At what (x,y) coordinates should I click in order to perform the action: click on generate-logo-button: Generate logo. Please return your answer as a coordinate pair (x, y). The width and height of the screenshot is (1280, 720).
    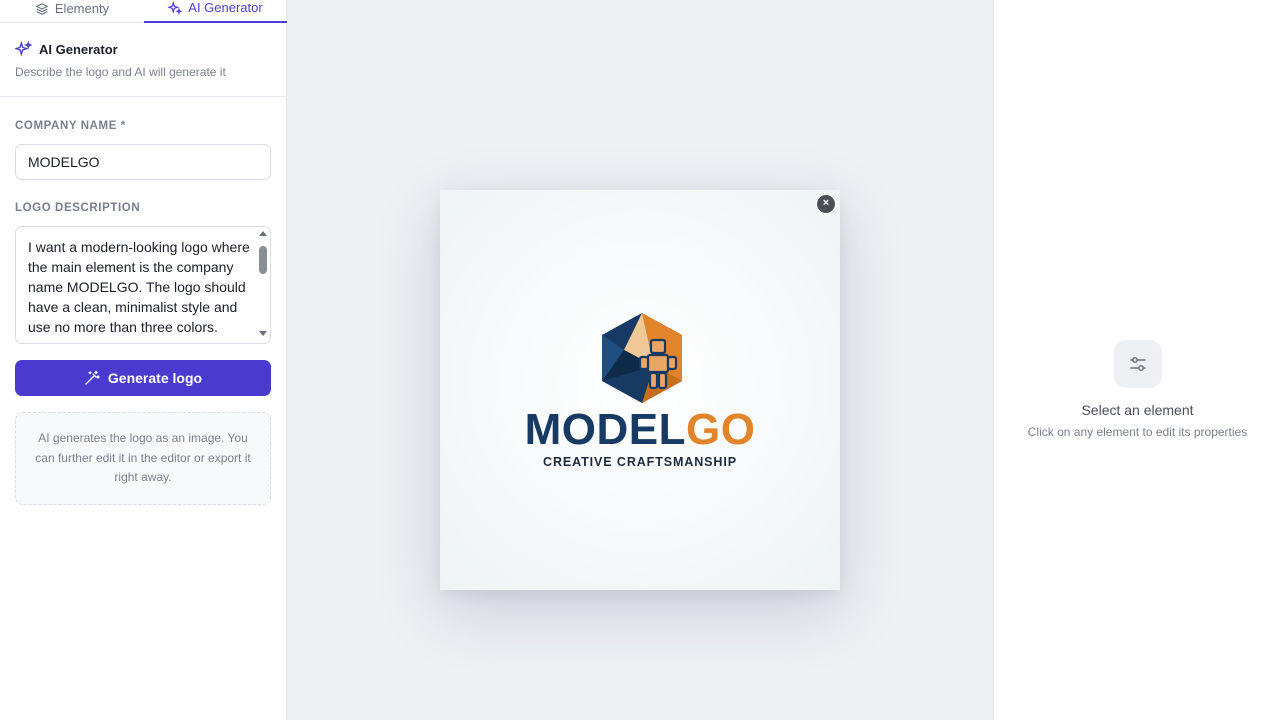
    Looking at the image, I should click on (143, 378).